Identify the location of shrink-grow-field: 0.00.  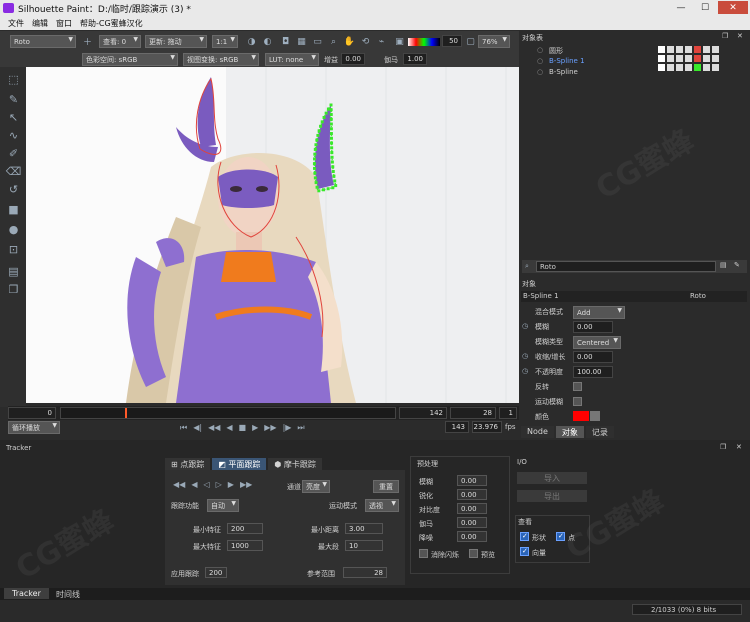
(593, 357).